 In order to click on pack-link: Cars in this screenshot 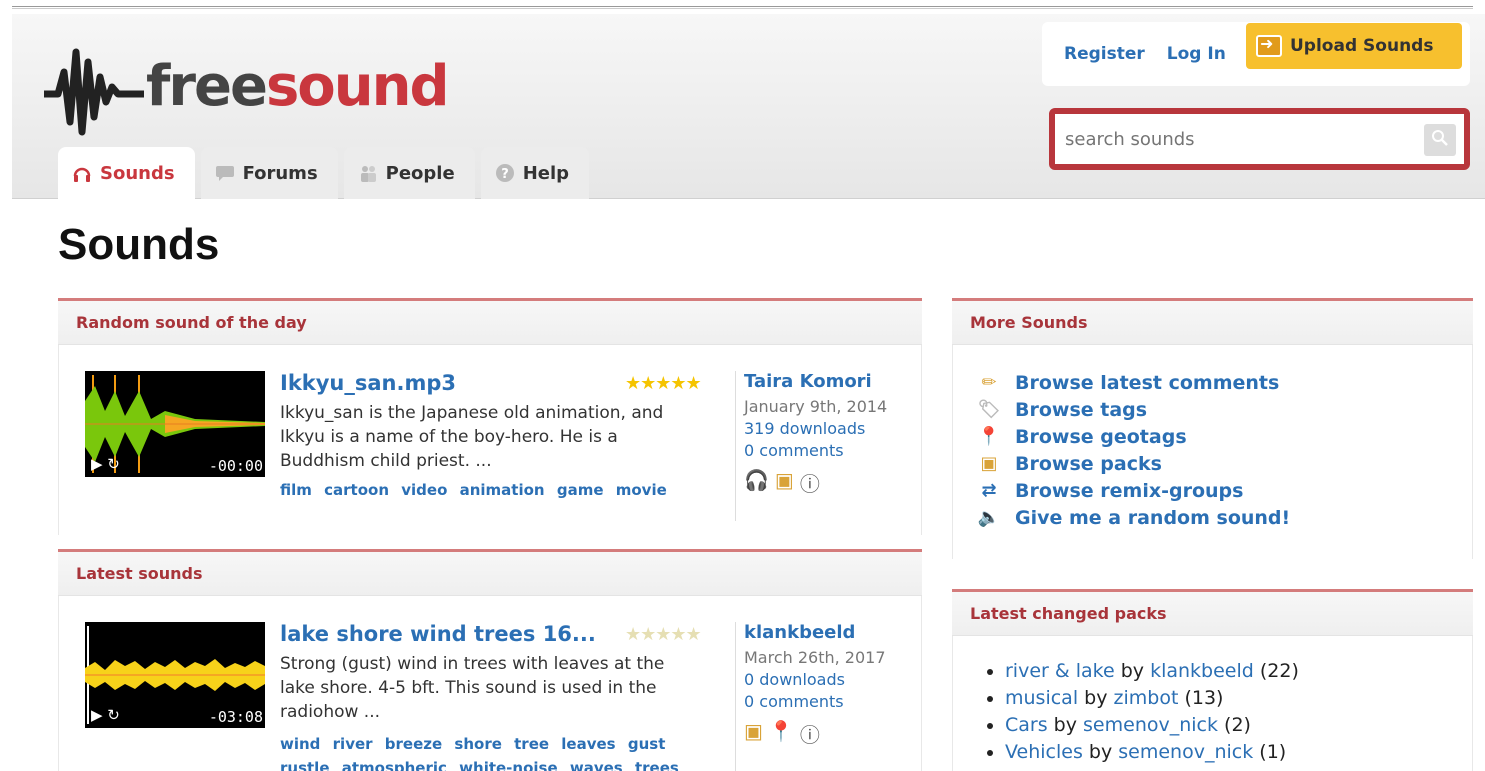, I will do `click(1026, 725)`.